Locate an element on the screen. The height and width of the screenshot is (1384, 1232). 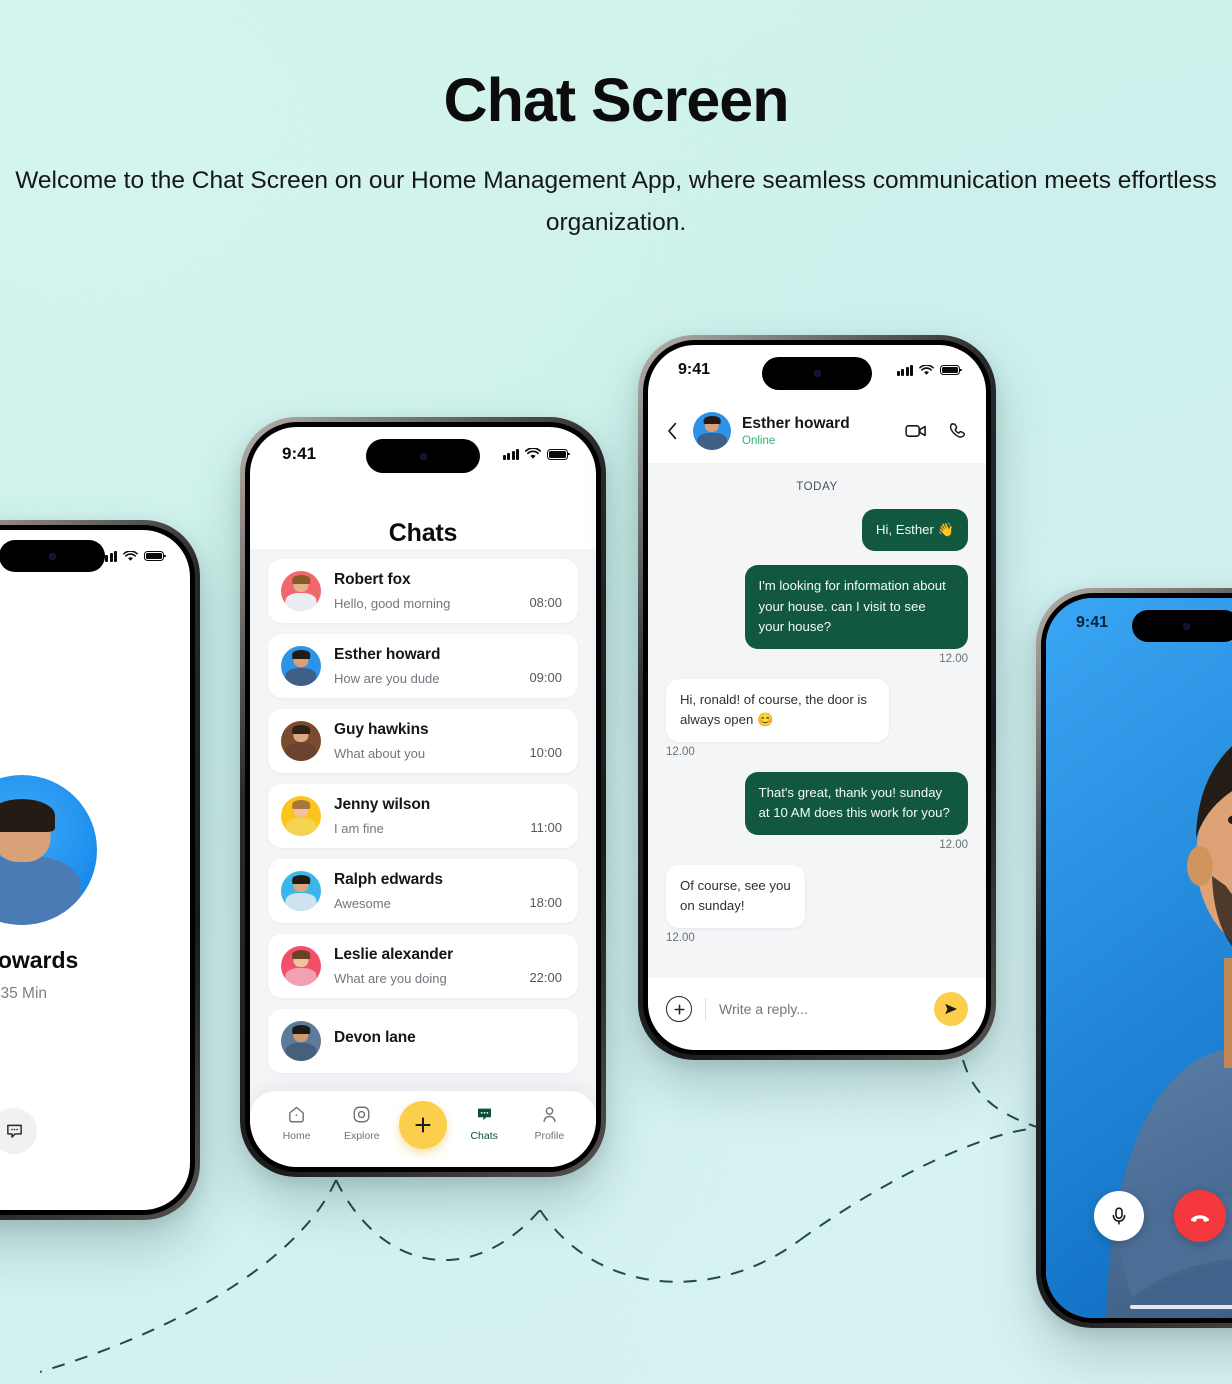
mute-button is located at coordinates (1119, 1216).